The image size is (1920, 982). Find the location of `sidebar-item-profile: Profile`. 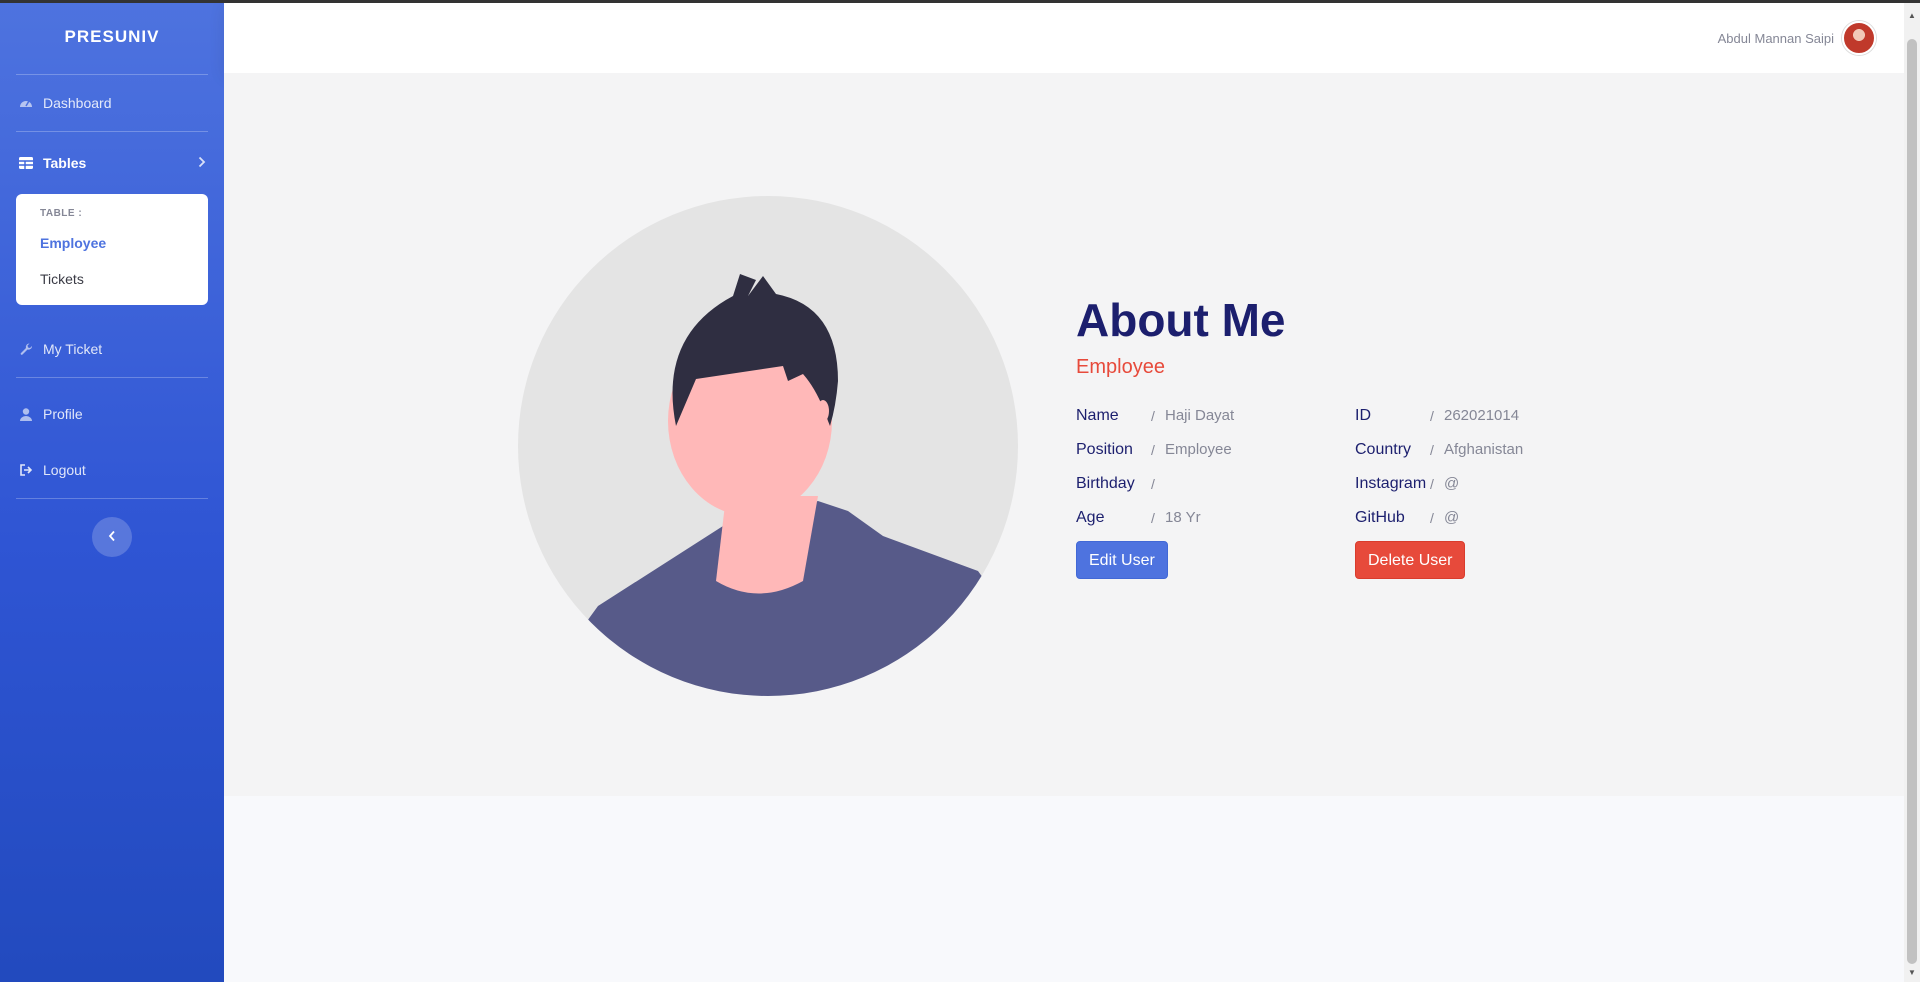

sidebar-item-profile: Profile is located at coordinates (112, 414).